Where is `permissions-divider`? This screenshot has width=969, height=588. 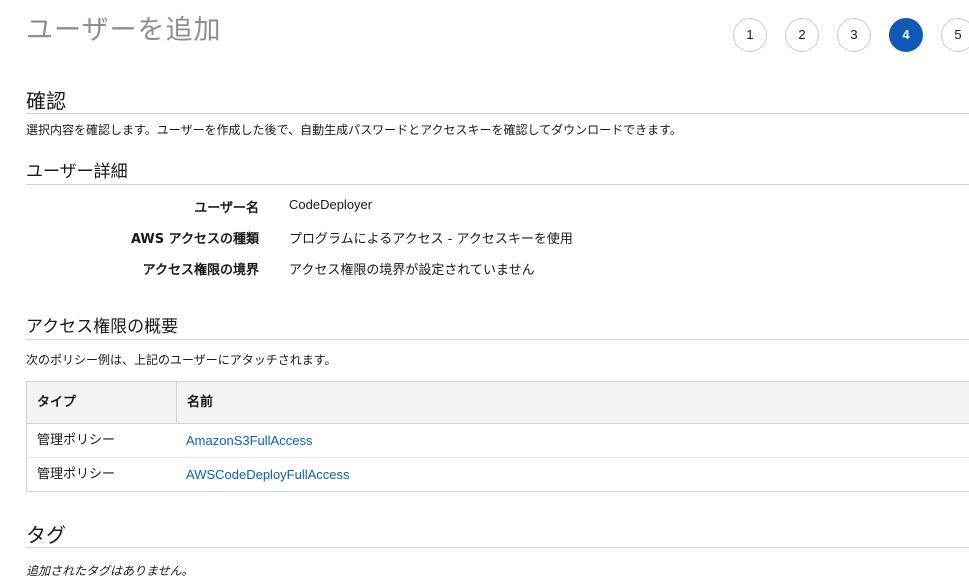 permissions-divider is located at coordinates (497, 339).